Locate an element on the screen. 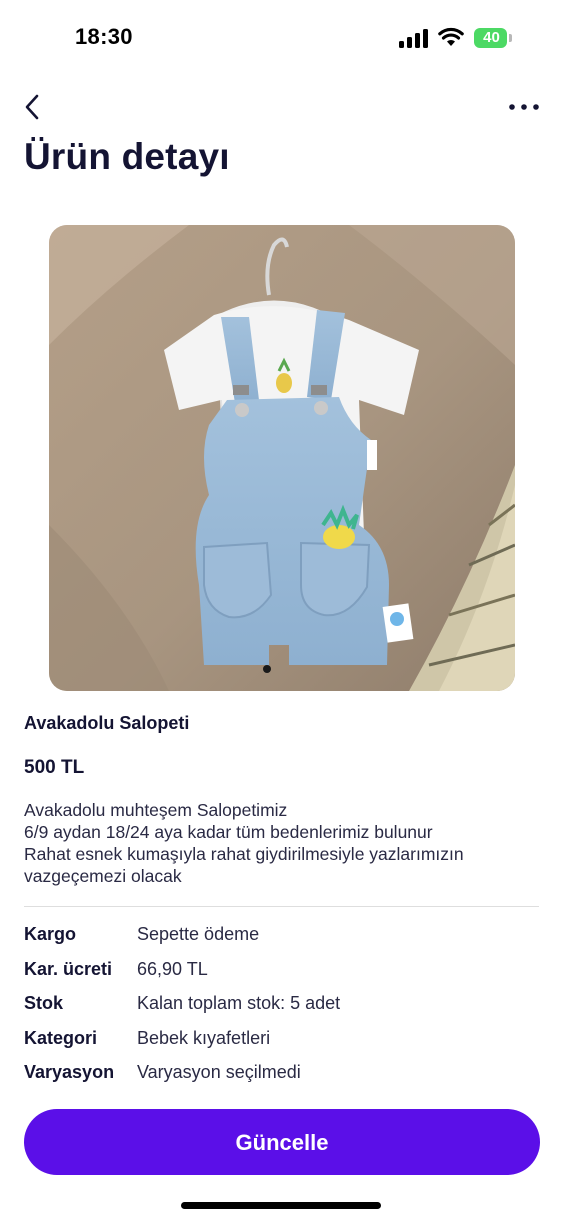 The height and width of the screenshot is (1219, 563). chevron-left-icon is located at coordinates (32, 107).